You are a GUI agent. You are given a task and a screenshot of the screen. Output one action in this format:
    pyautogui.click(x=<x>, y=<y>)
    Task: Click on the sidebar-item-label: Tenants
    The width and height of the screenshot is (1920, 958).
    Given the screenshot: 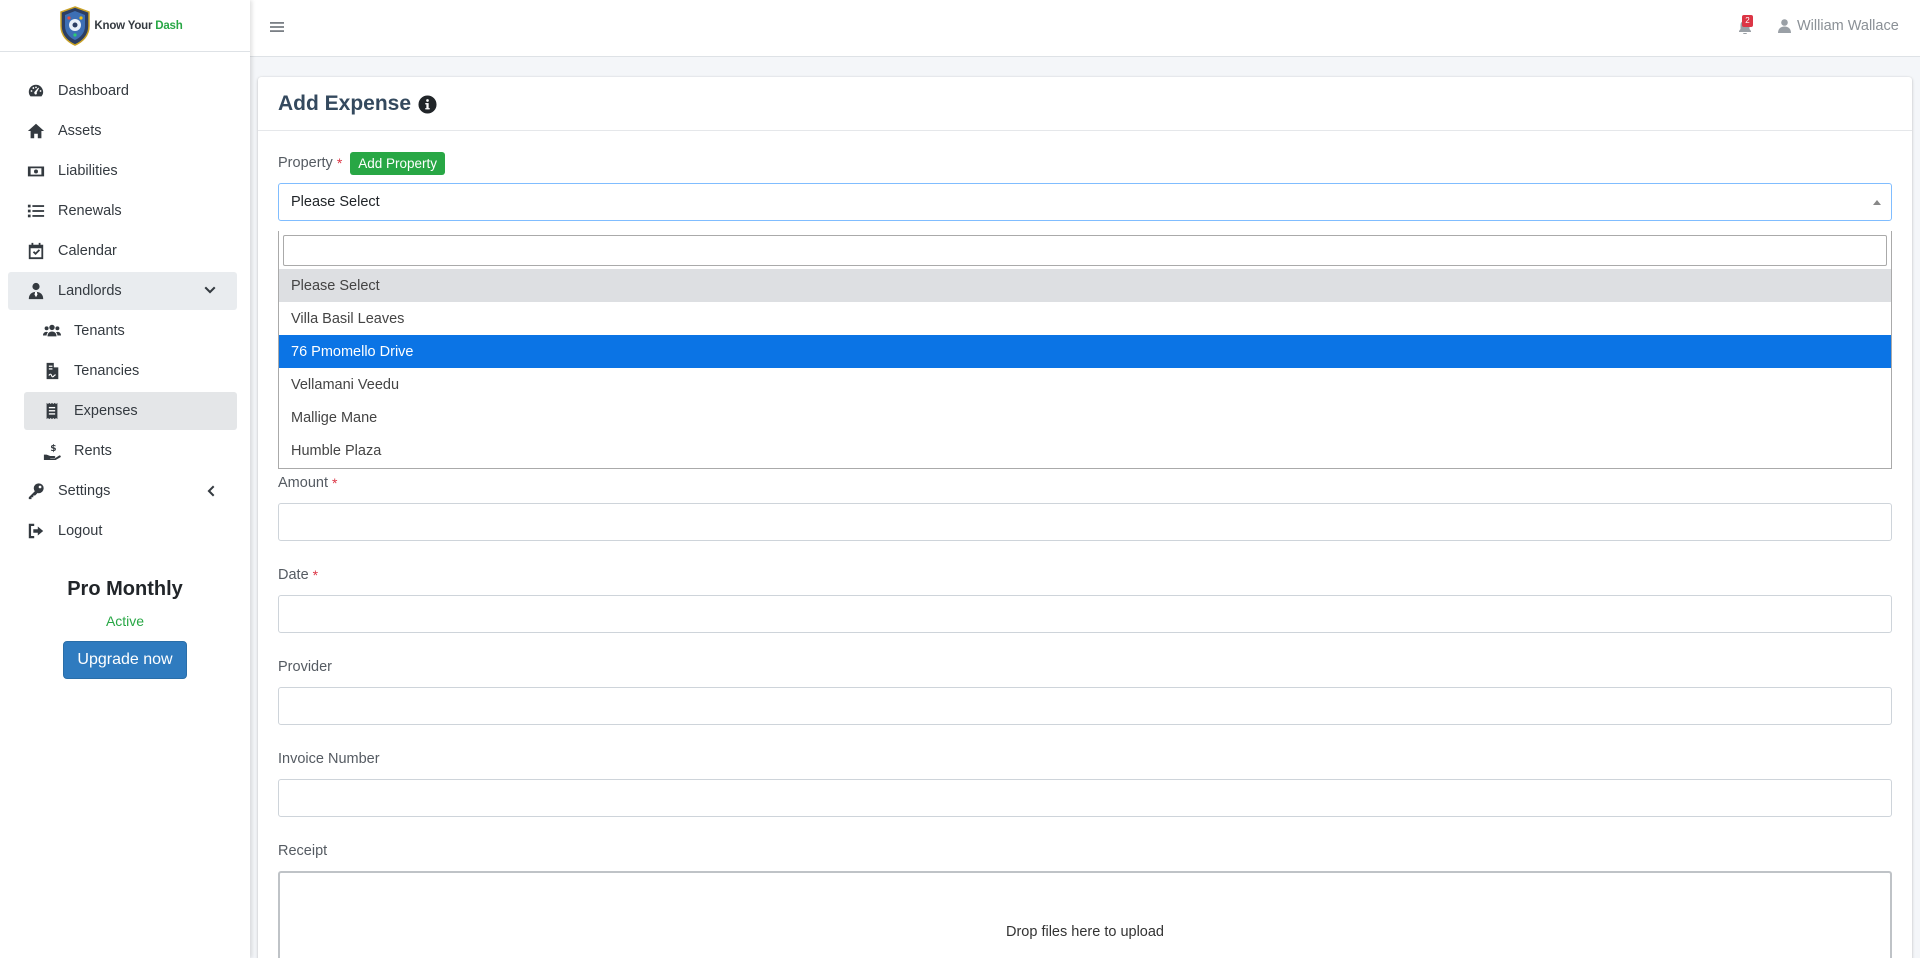 What is the action you would take?
    pyautogui.click(x=99, y=331)
    